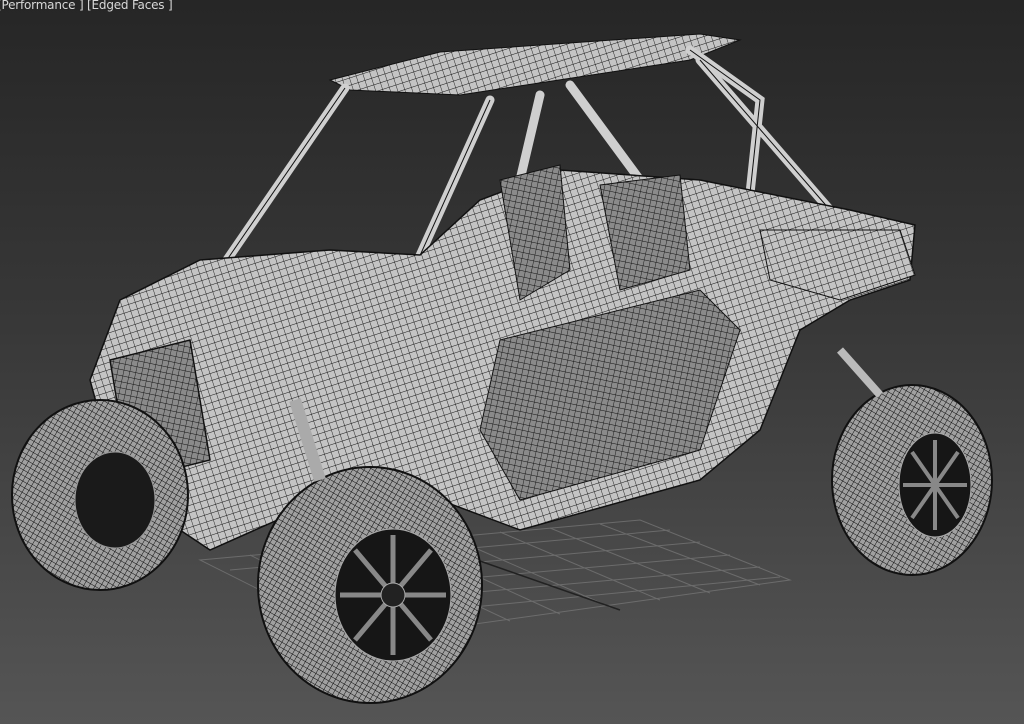 This screenshot has width=1024, height=724. I want to click on edged-faces-label: [Edged Faces ], so click(130, 6).